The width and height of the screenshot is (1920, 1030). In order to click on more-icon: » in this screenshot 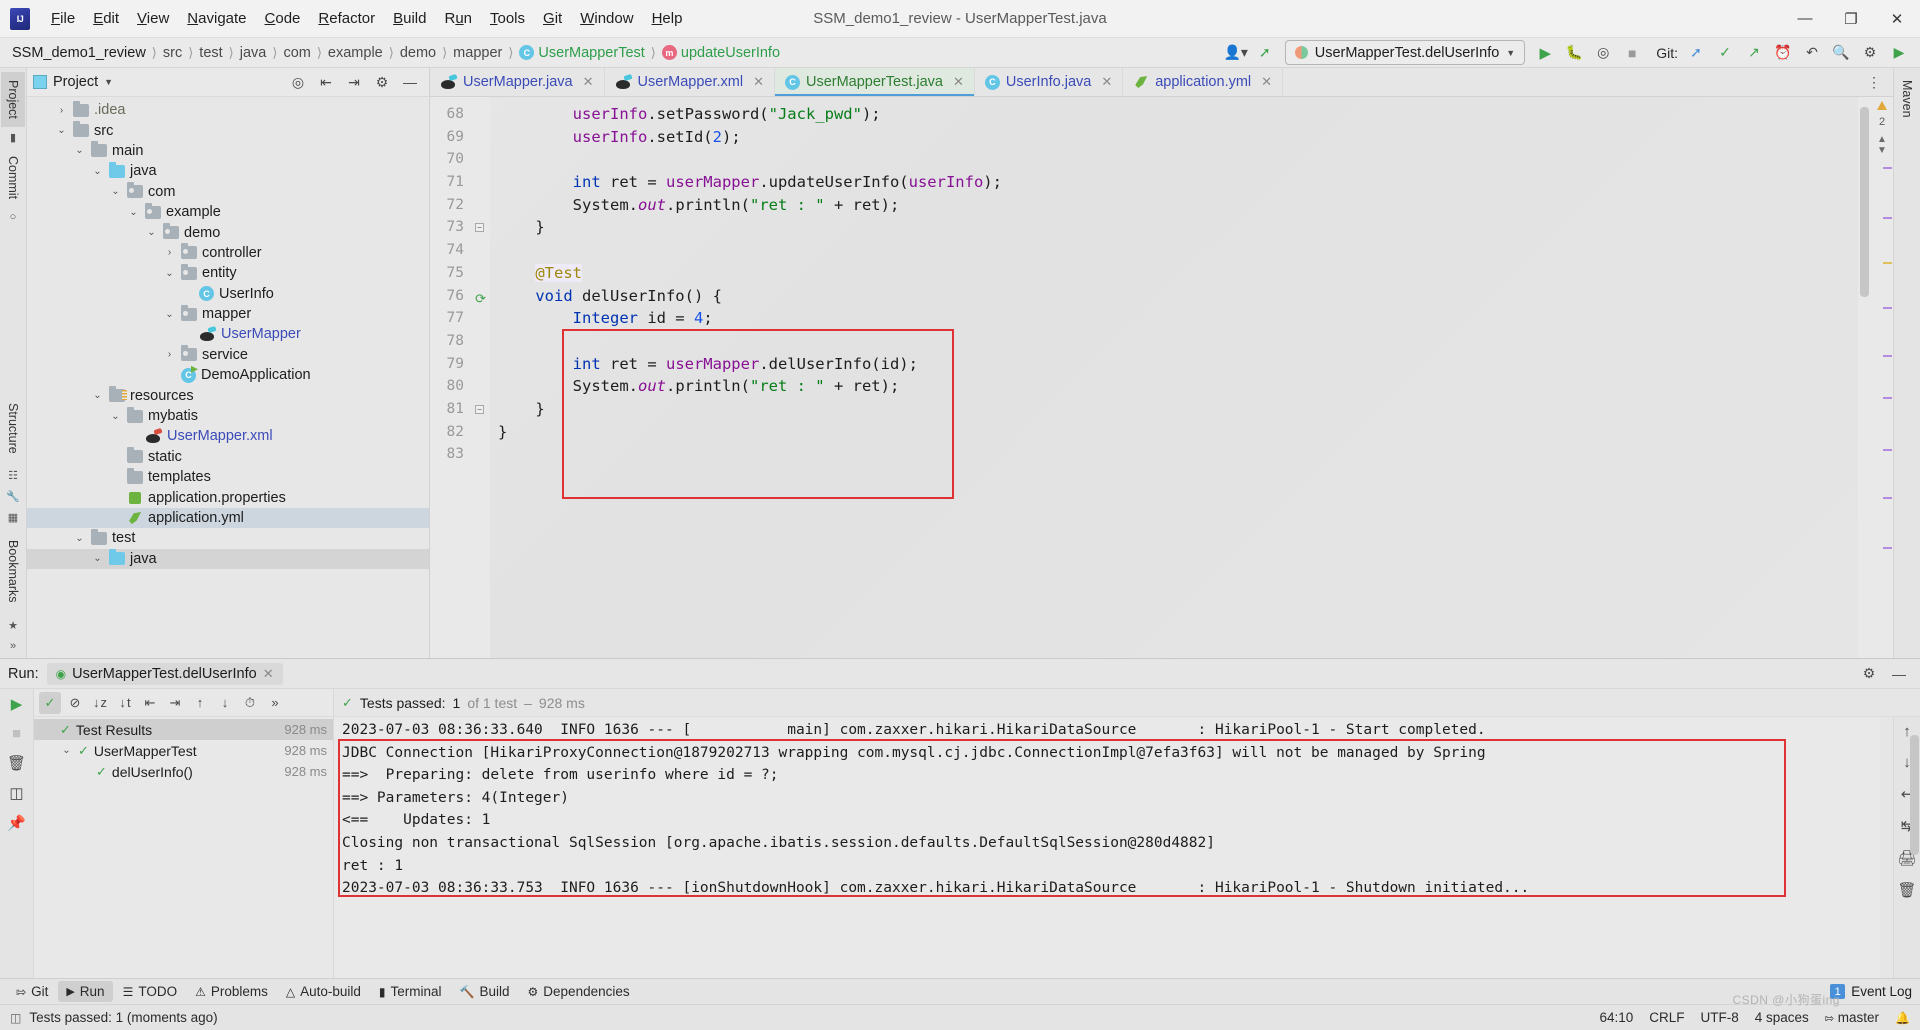, I will do `click(275, 703)`.